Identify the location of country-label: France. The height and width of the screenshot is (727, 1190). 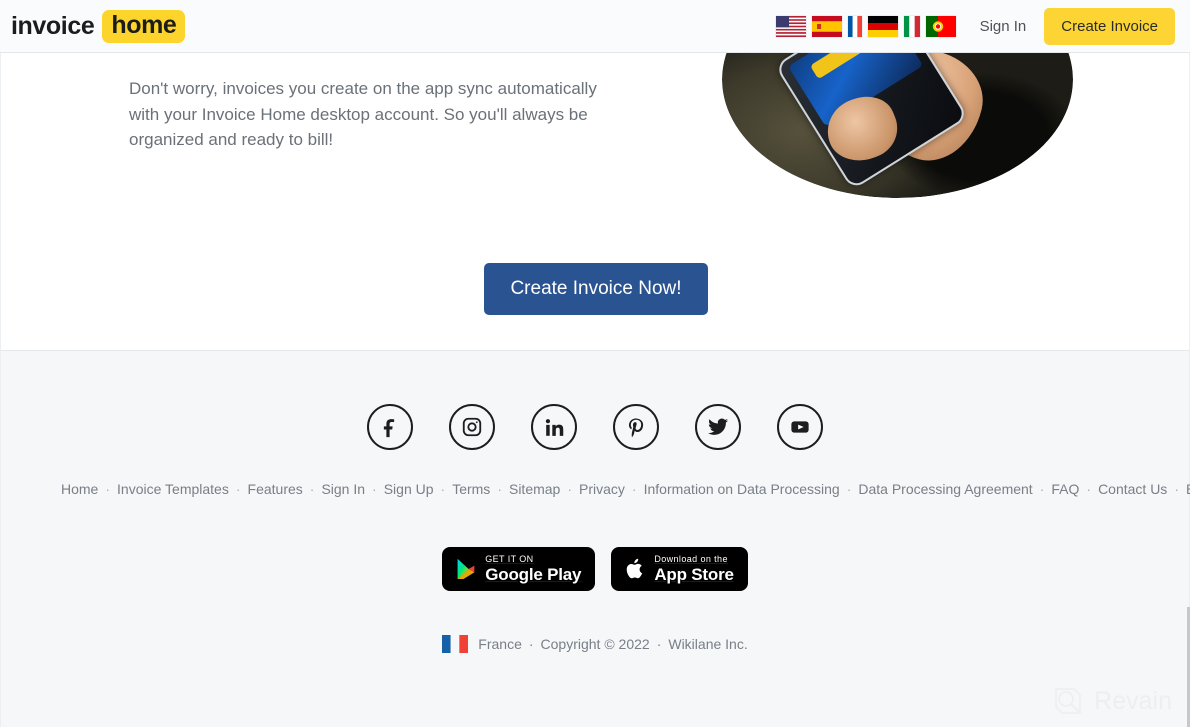
(500, 644).